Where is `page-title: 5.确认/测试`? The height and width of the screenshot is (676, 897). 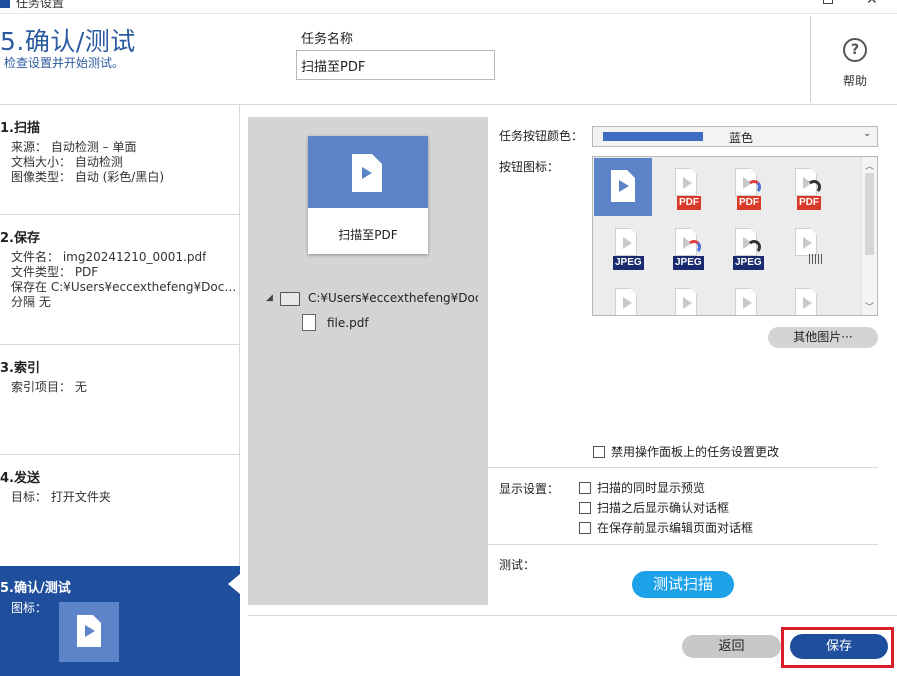
page-title: 5.确认/测试 is located at coordinates (68, 41).